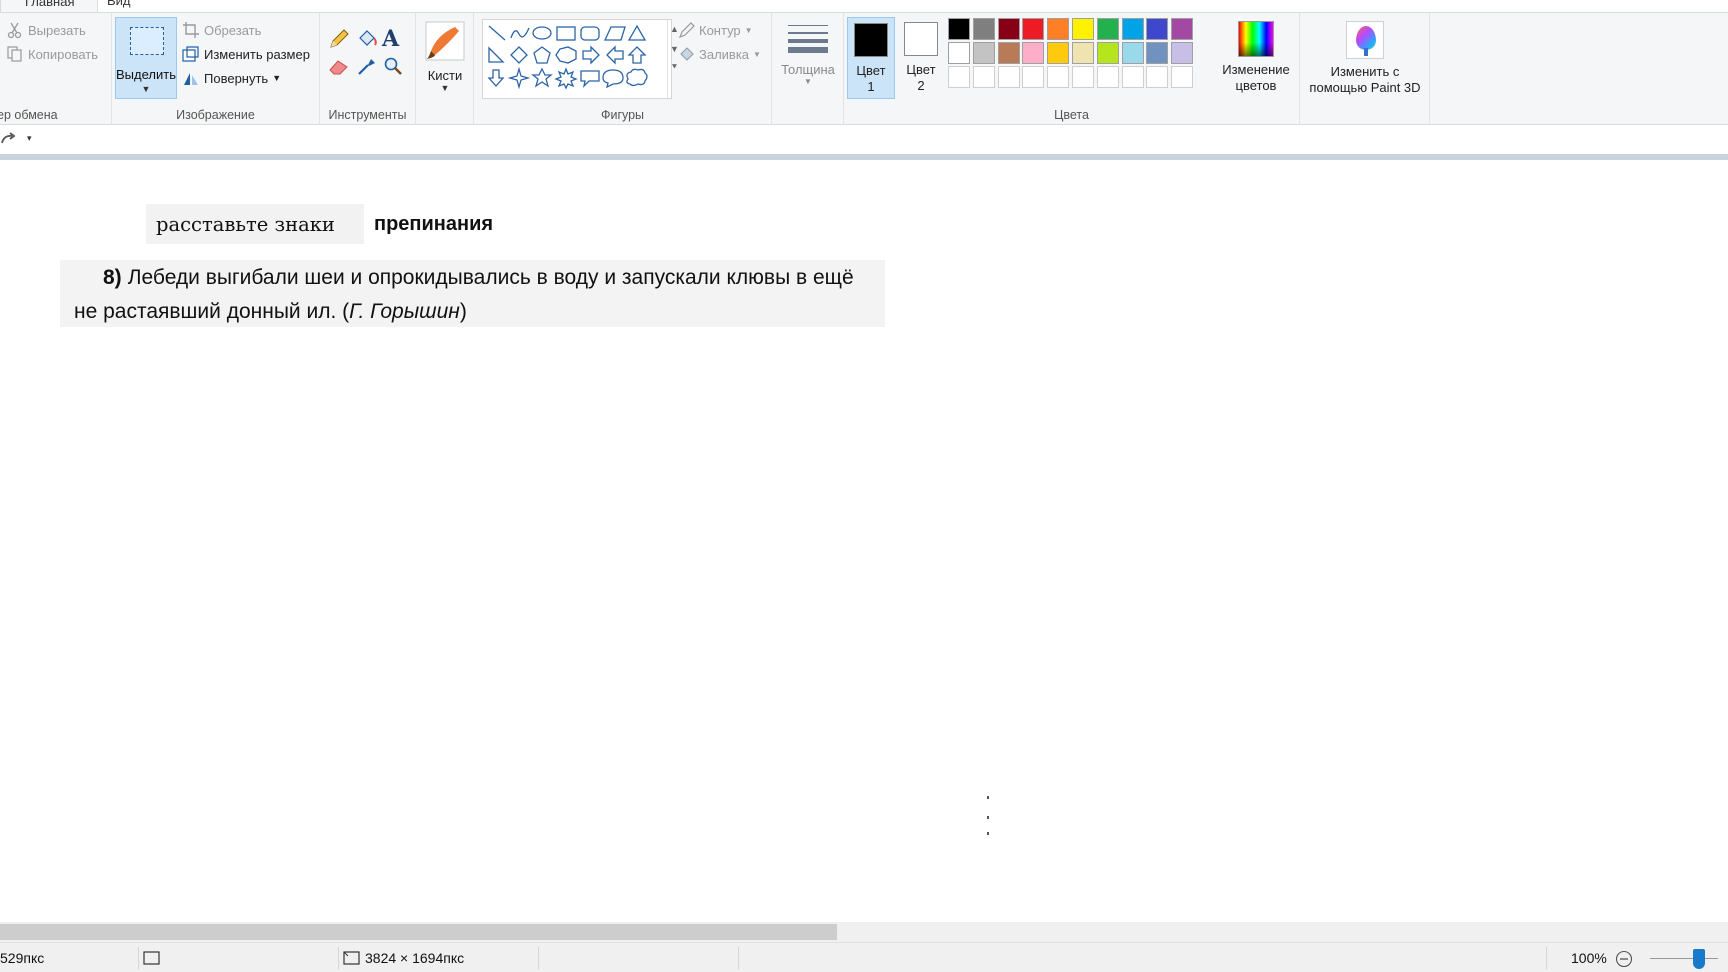  I want to click on crop-button: Обрезать, so click(221, 30).